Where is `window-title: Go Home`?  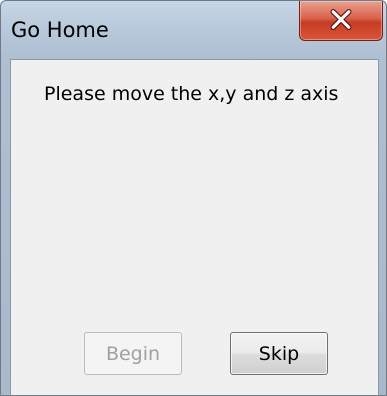 window-title: Go Home is located at coordinates (60, 30).